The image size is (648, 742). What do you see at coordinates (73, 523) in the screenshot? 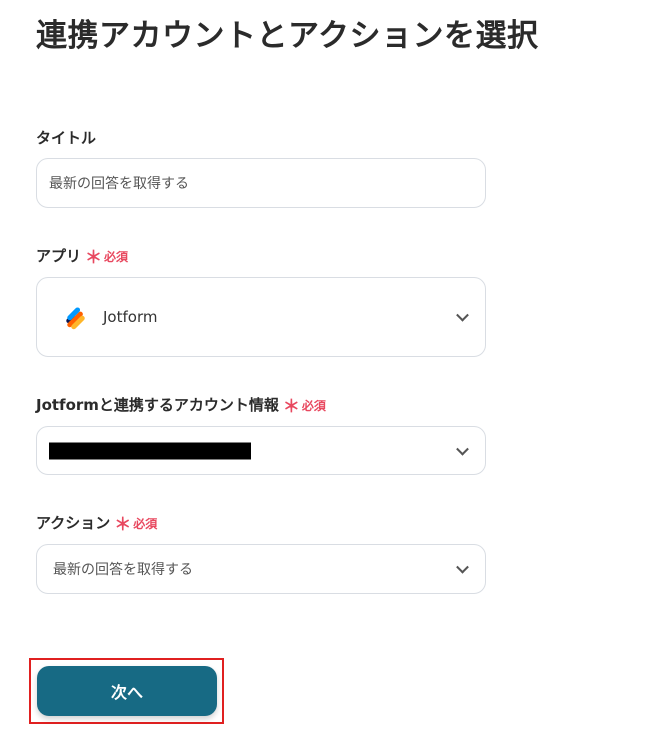
I see `action-label-text: アクション` at bounding box center [73, 523].